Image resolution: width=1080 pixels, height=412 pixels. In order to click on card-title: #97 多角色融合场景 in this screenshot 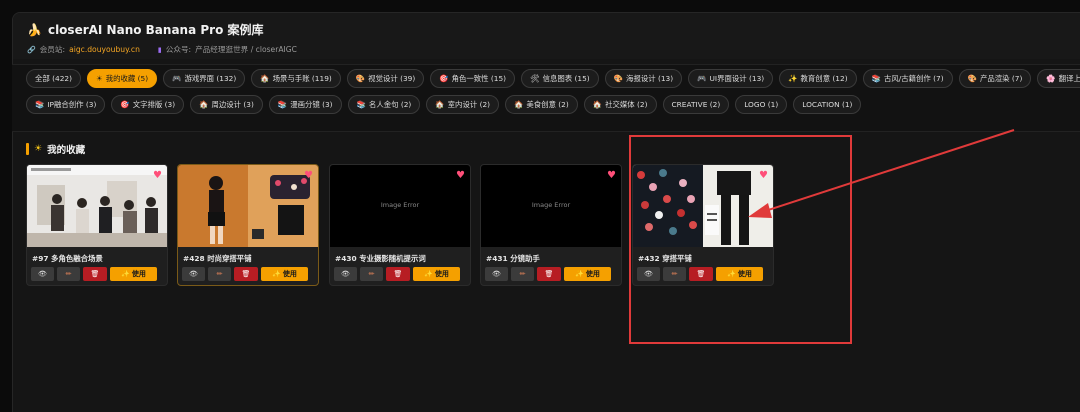, I will do `click(67, 258)`.